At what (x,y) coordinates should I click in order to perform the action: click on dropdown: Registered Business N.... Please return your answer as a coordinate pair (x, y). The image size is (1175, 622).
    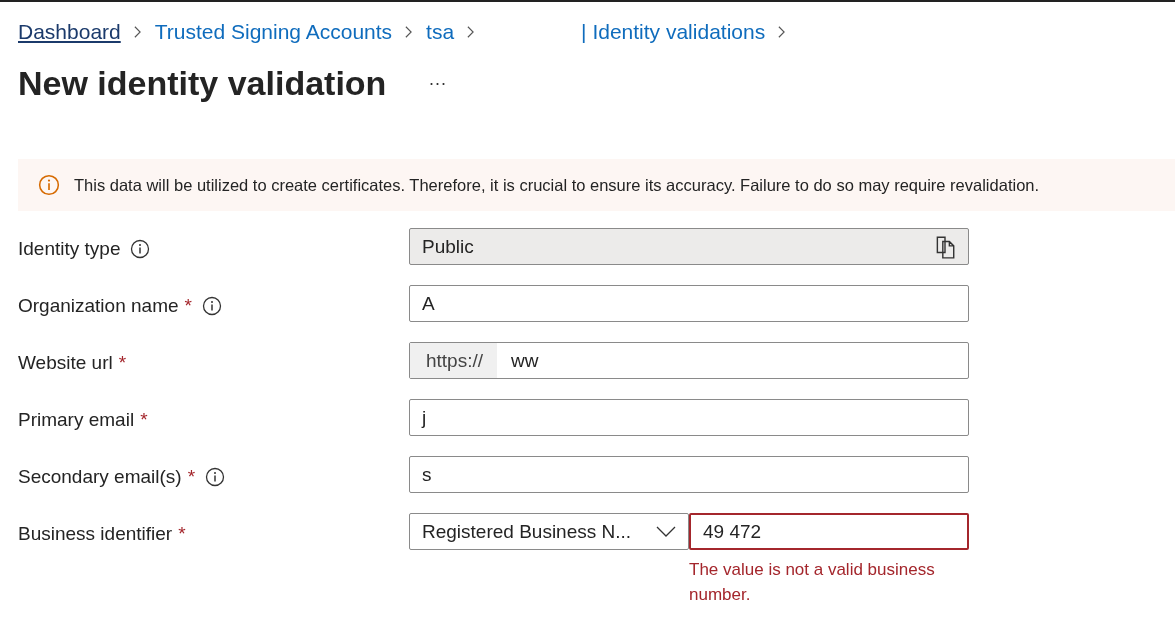
    Looking at the image, I should click on (549, 531).